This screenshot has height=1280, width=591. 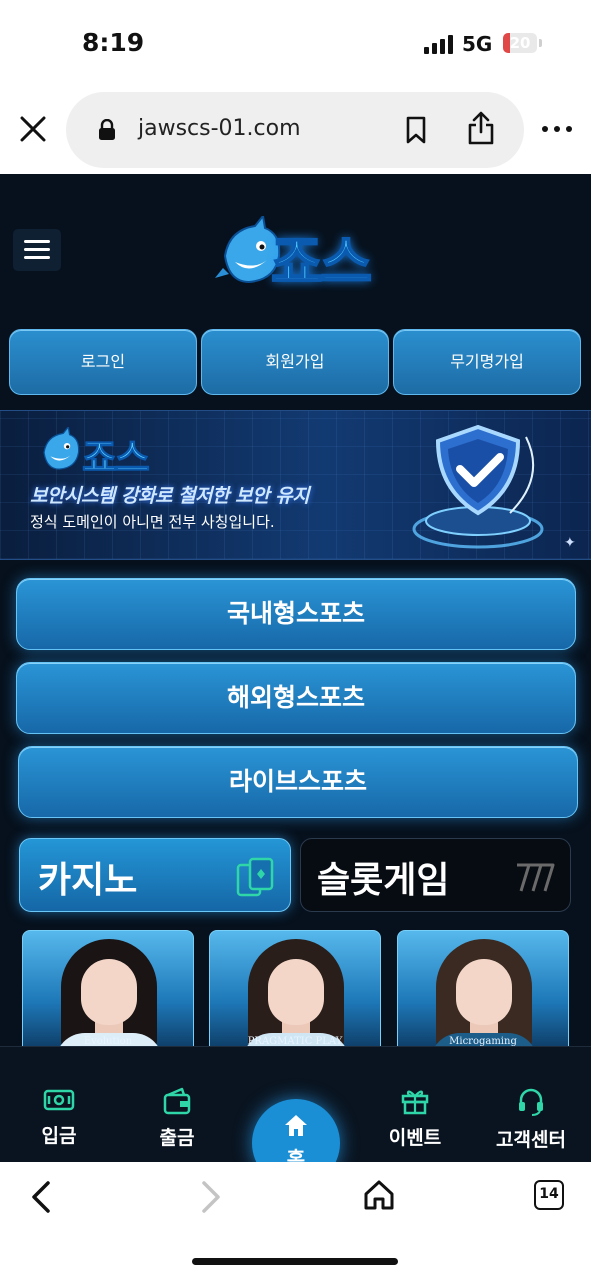 I want to click on nav-event: 이벤트, so click(x=415, y=1122).